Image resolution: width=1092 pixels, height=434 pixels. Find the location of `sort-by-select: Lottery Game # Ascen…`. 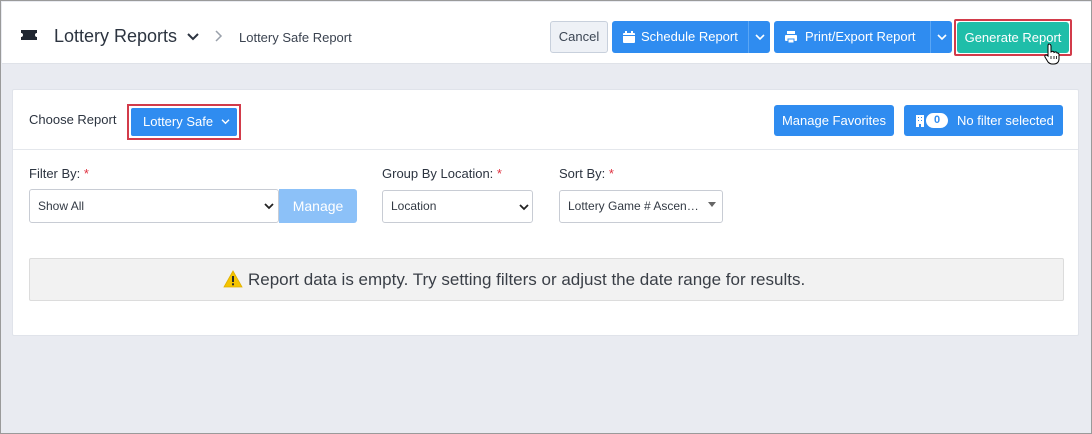

sort-by-select: Lottery Game # Ascen… is located at coordinates (641, 206).